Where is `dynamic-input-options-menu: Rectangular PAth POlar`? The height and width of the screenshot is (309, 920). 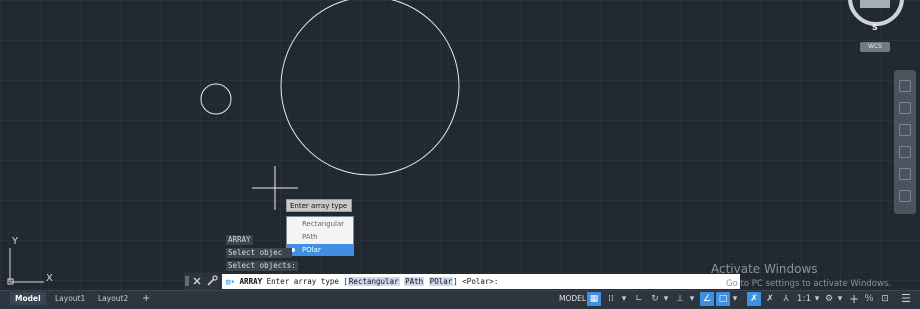 dynamic-input-options-menu: Rectangular PAth POlar is located at coordinates (320, 236).